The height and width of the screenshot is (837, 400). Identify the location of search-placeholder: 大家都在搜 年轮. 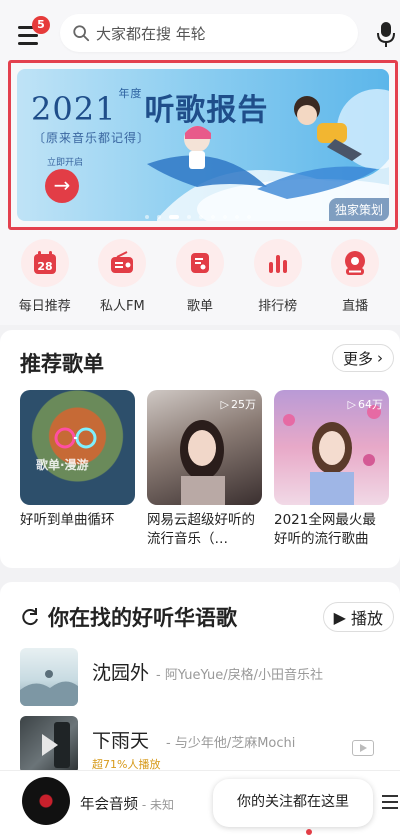
(151, 33).